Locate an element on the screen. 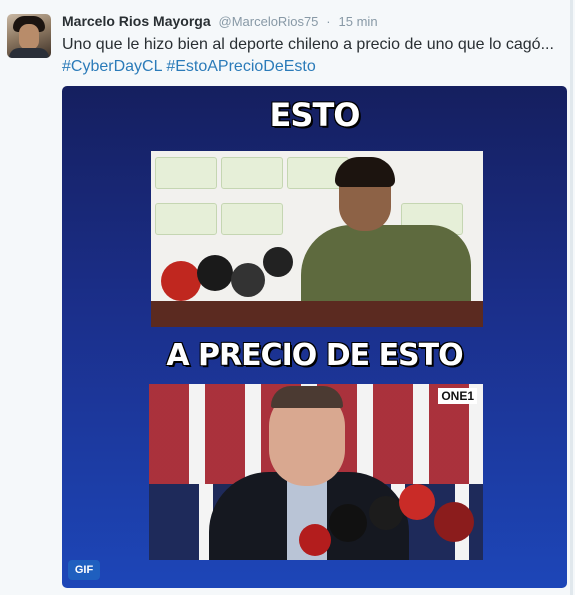 The height and width of the screenshot is (595, 575). avatar is located at coordinates (29, 36).